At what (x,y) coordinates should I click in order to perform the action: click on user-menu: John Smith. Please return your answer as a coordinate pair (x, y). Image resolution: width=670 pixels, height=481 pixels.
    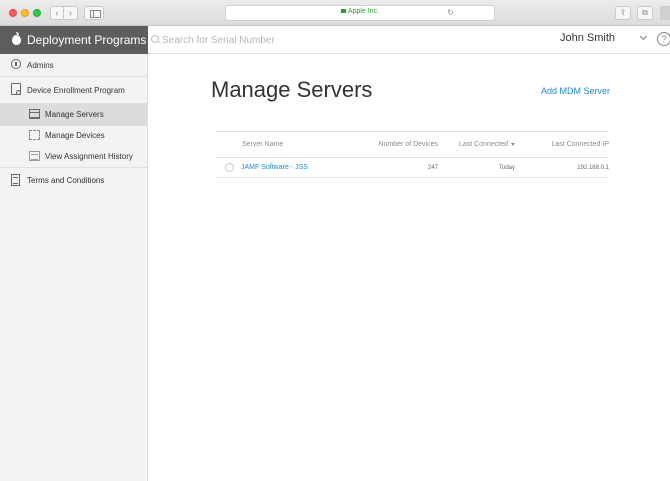
    Looking at the image, I should click on (607, 40).